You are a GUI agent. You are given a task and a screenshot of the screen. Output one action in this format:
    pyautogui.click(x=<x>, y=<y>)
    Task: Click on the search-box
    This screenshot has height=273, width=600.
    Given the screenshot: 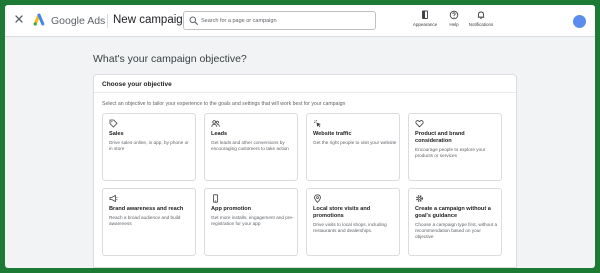 What is the action you would take?
    pyautogui.click(x=279, y=20)
    